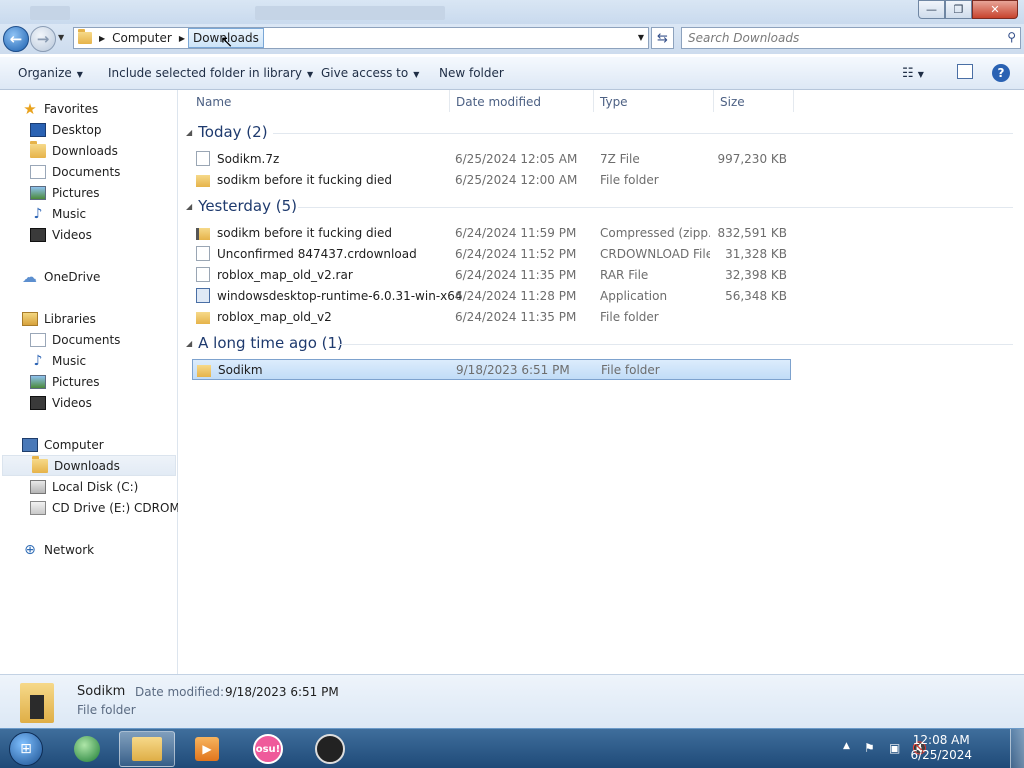  I want to click on help-icon: ?, so click(1001, 73).